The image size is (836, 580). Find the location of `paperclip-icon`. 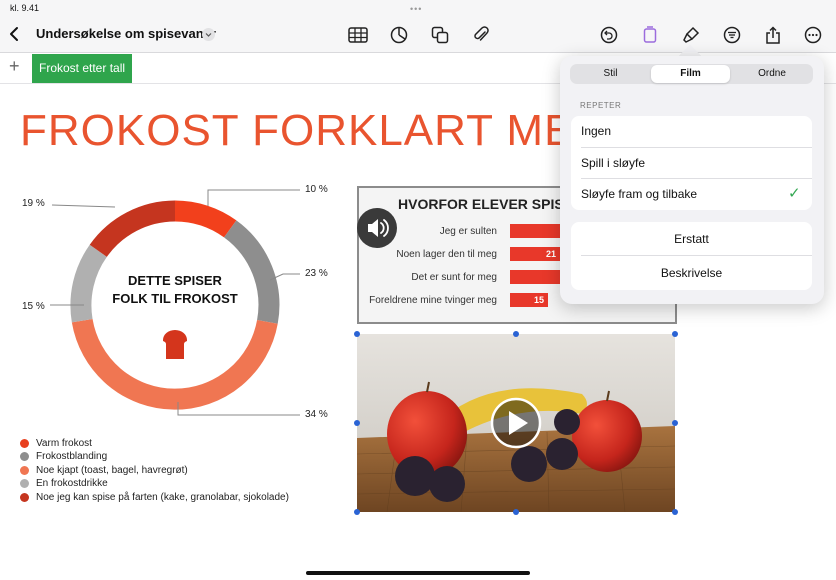

paperclip-icon is located at coordinates (481, 35).